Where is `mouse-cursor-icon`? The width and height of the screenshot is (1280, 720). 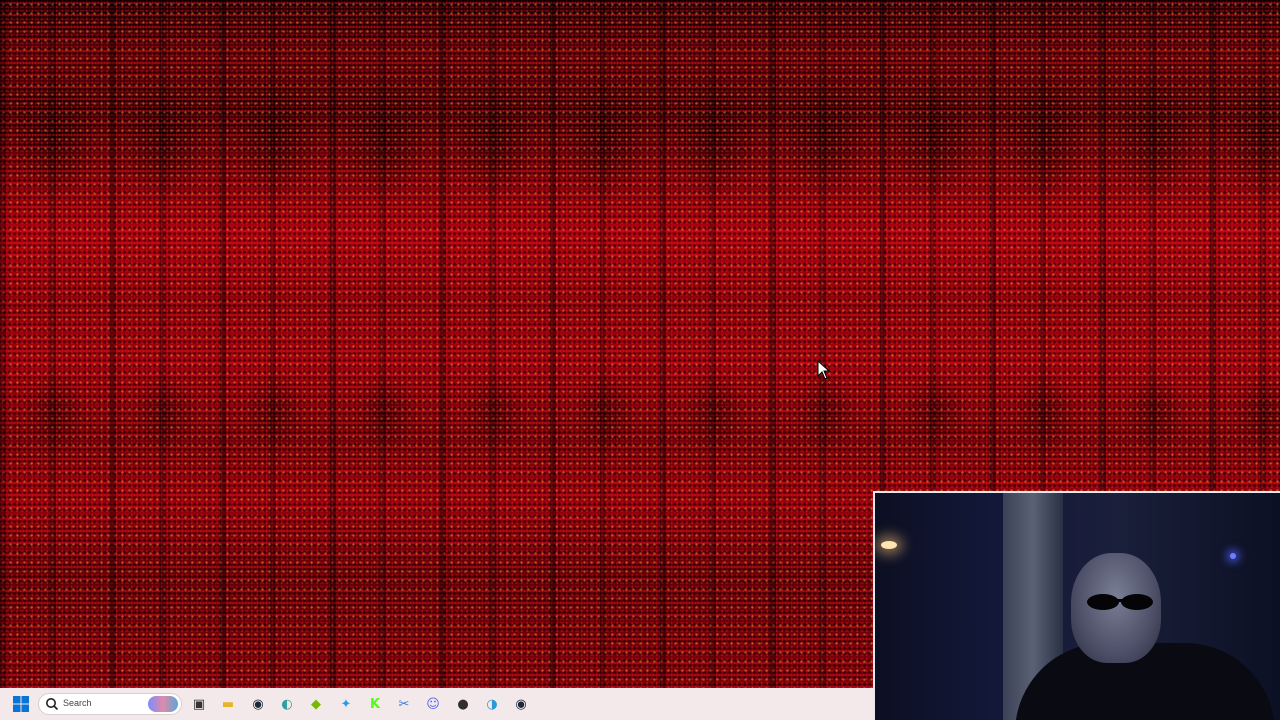 mouse-cursor-icon is located at coordinates (824, 370).